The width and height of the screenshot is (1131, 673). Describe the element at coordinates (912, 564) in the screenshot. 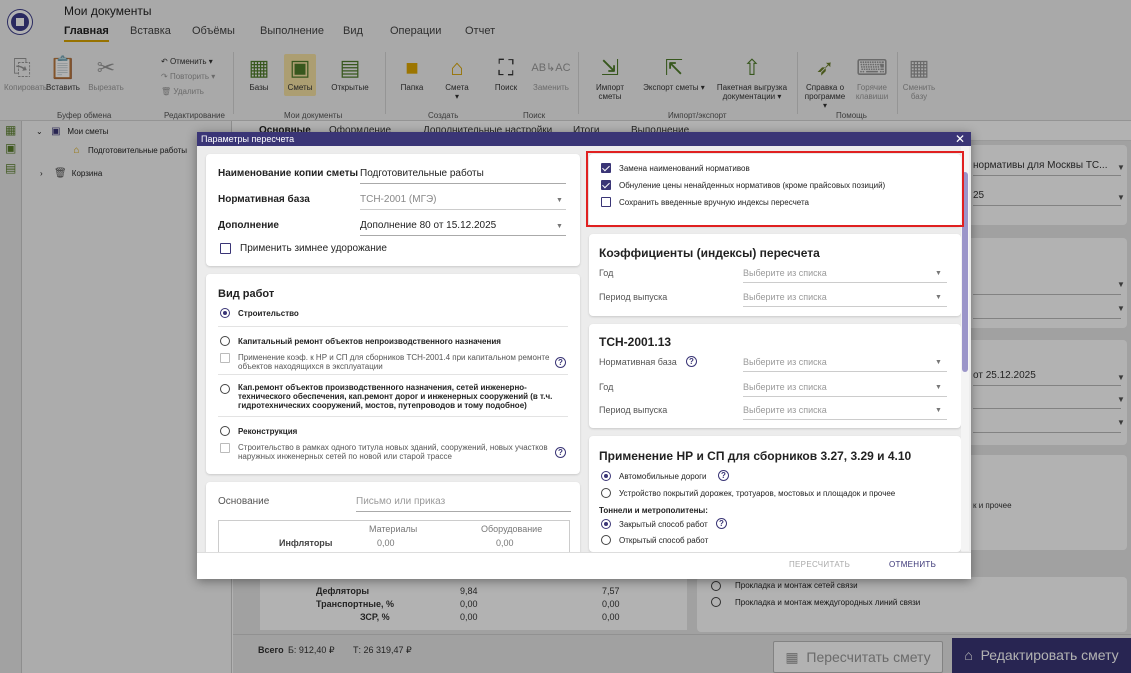

I see `cancel-button: ОТМЕНИТЬ` at that location.